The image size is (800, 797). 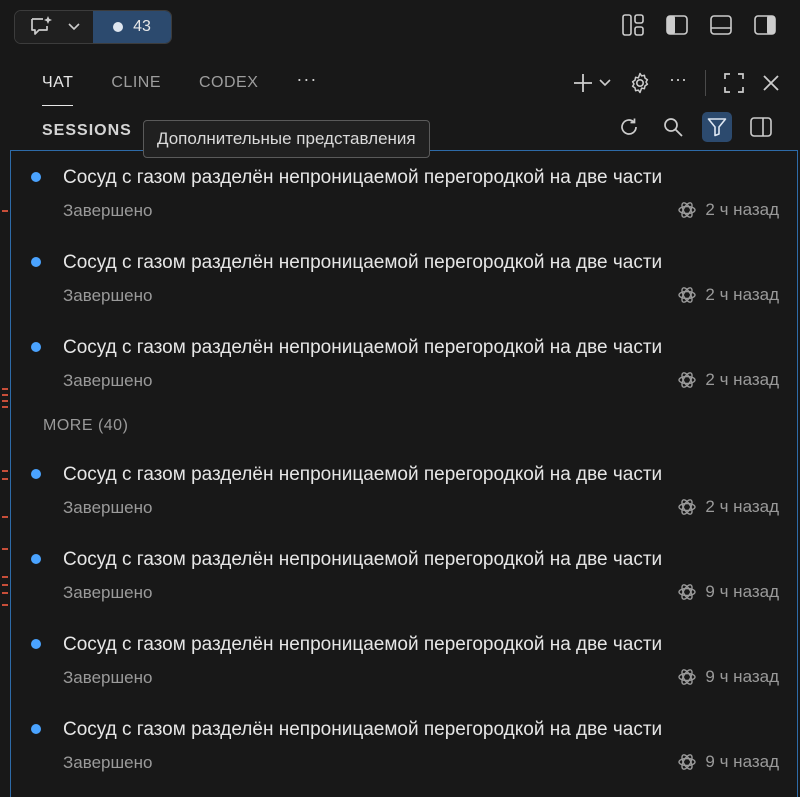 I want to click on editor-gutter, so click(x=5, y=427).